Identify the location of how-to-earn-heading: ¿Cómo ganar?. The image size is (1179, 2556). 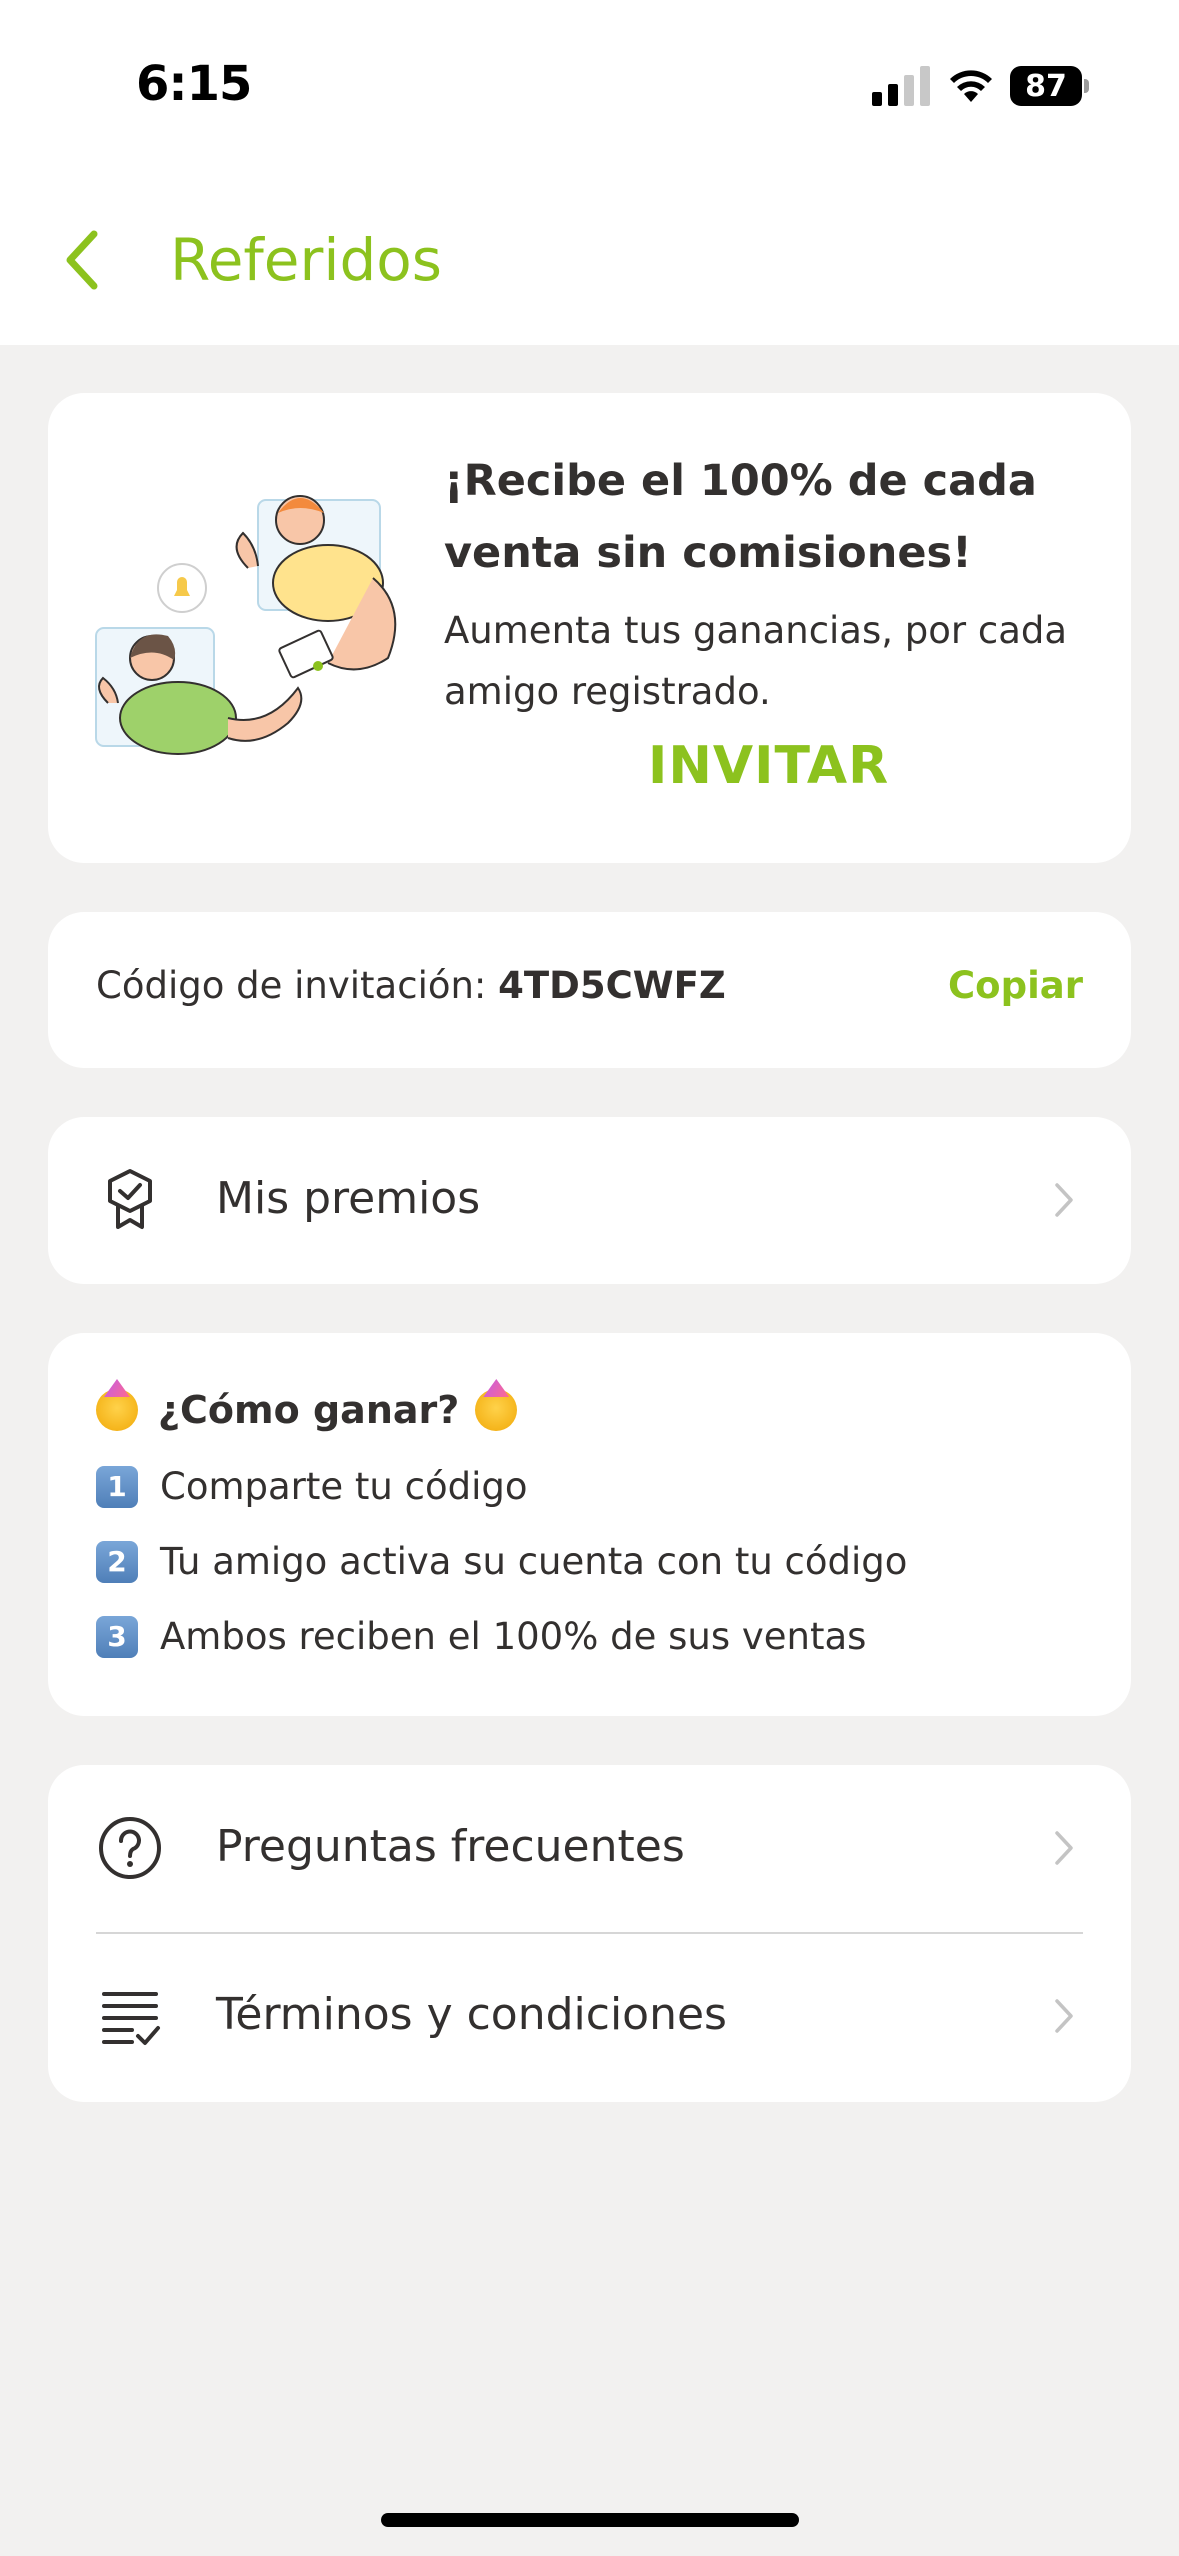
(309, 1410).